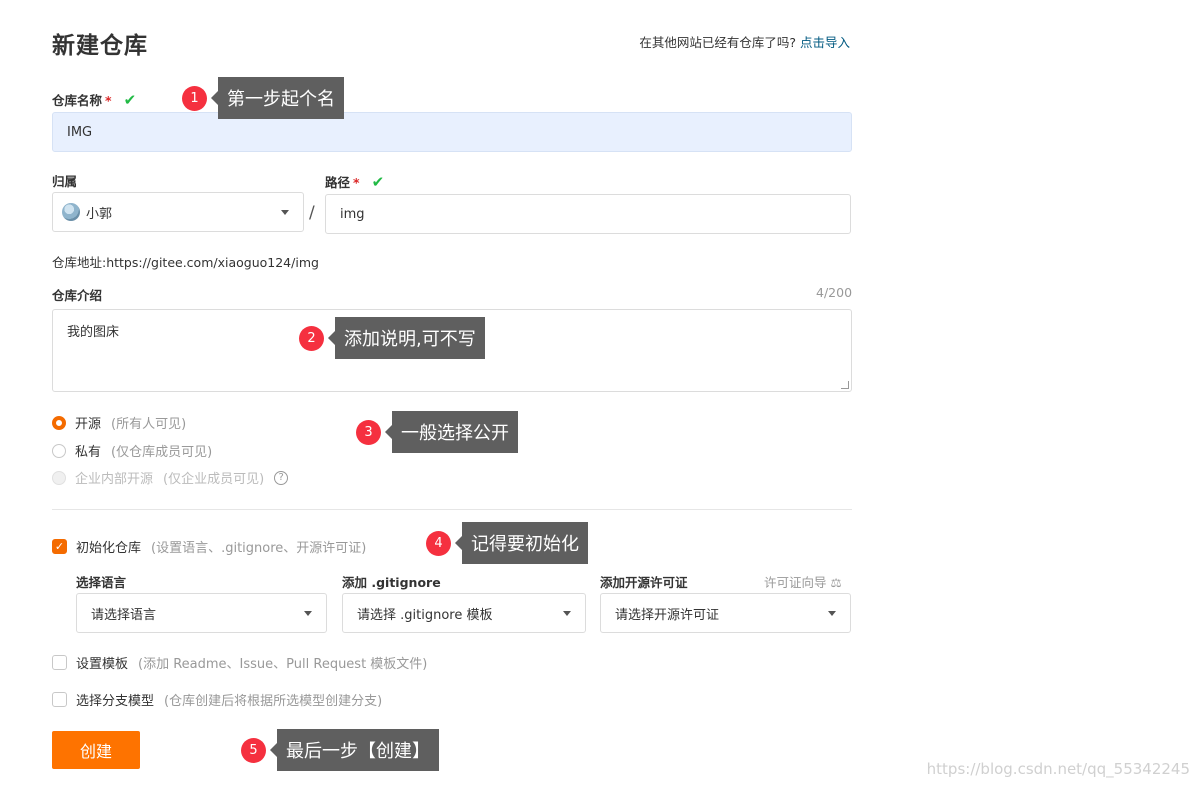 This screenshot has width=1200, height=789. I want to click on description-value: 我的图床, so click(93, 332).